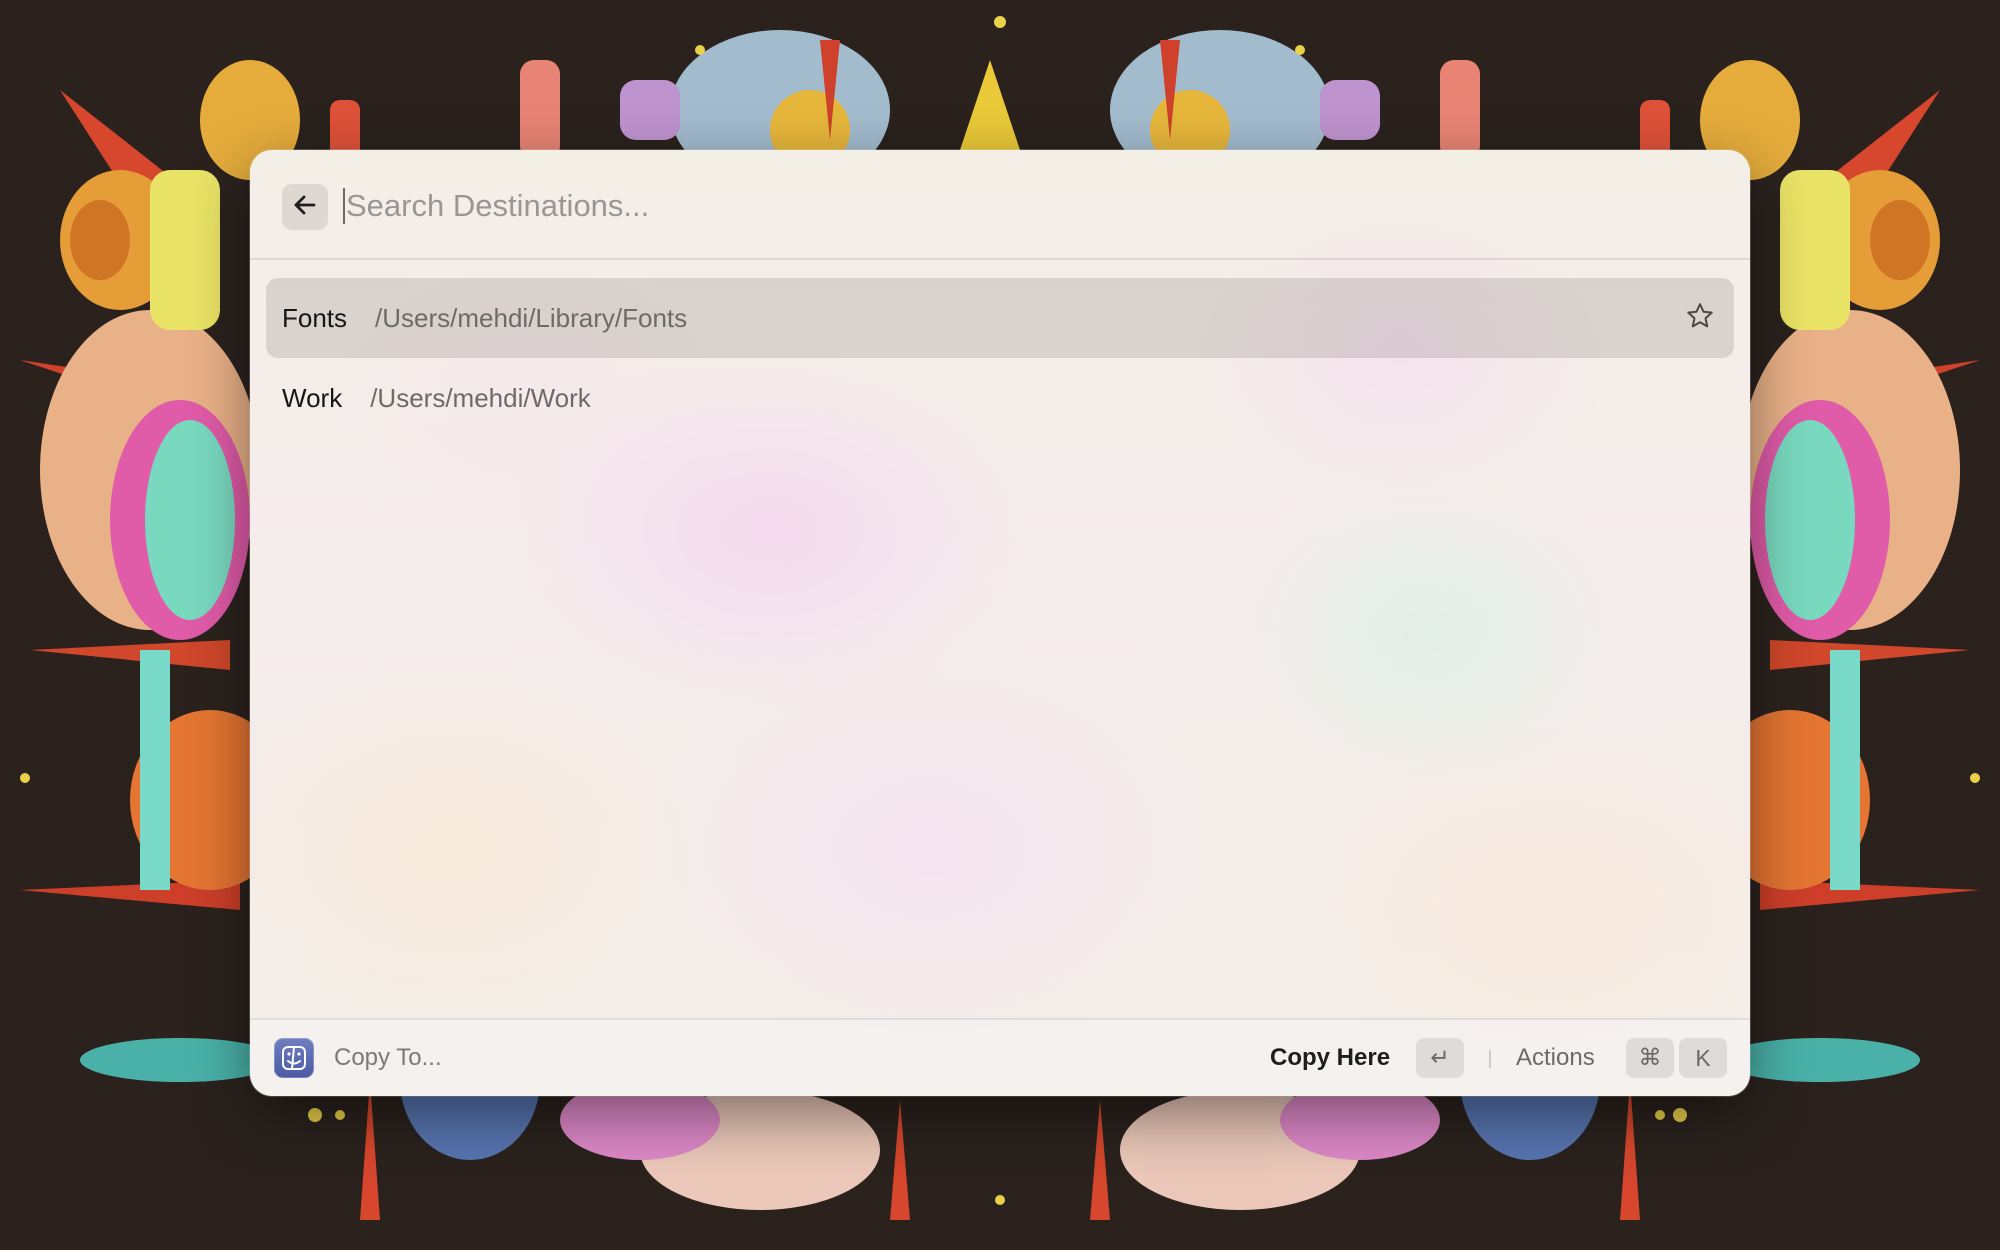 This screenshot has height=1250, width=2000. What do you see at coordinates (344, 206) in the screenshot?
I see `text-caret` at bounding box center [344, 206].